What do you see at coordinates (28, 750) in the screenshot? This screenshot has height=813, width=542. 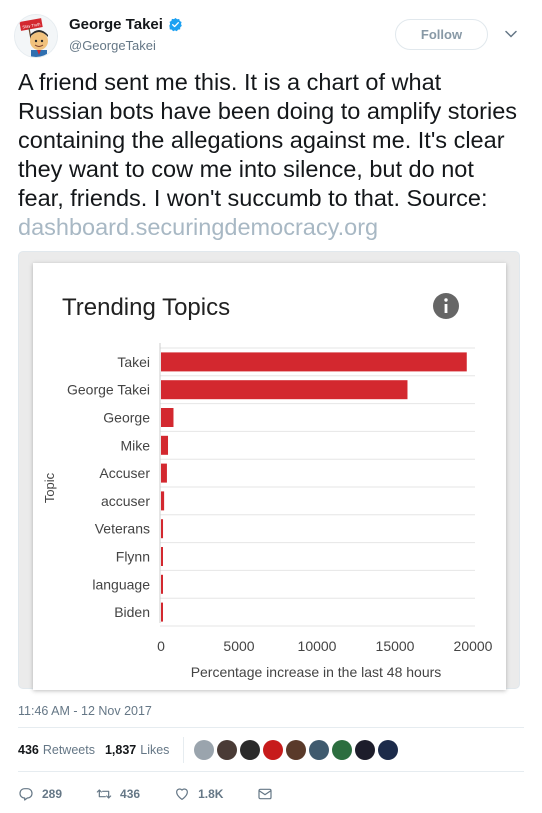 I see `retweets-count: 436` at bounding box center [28, 750].